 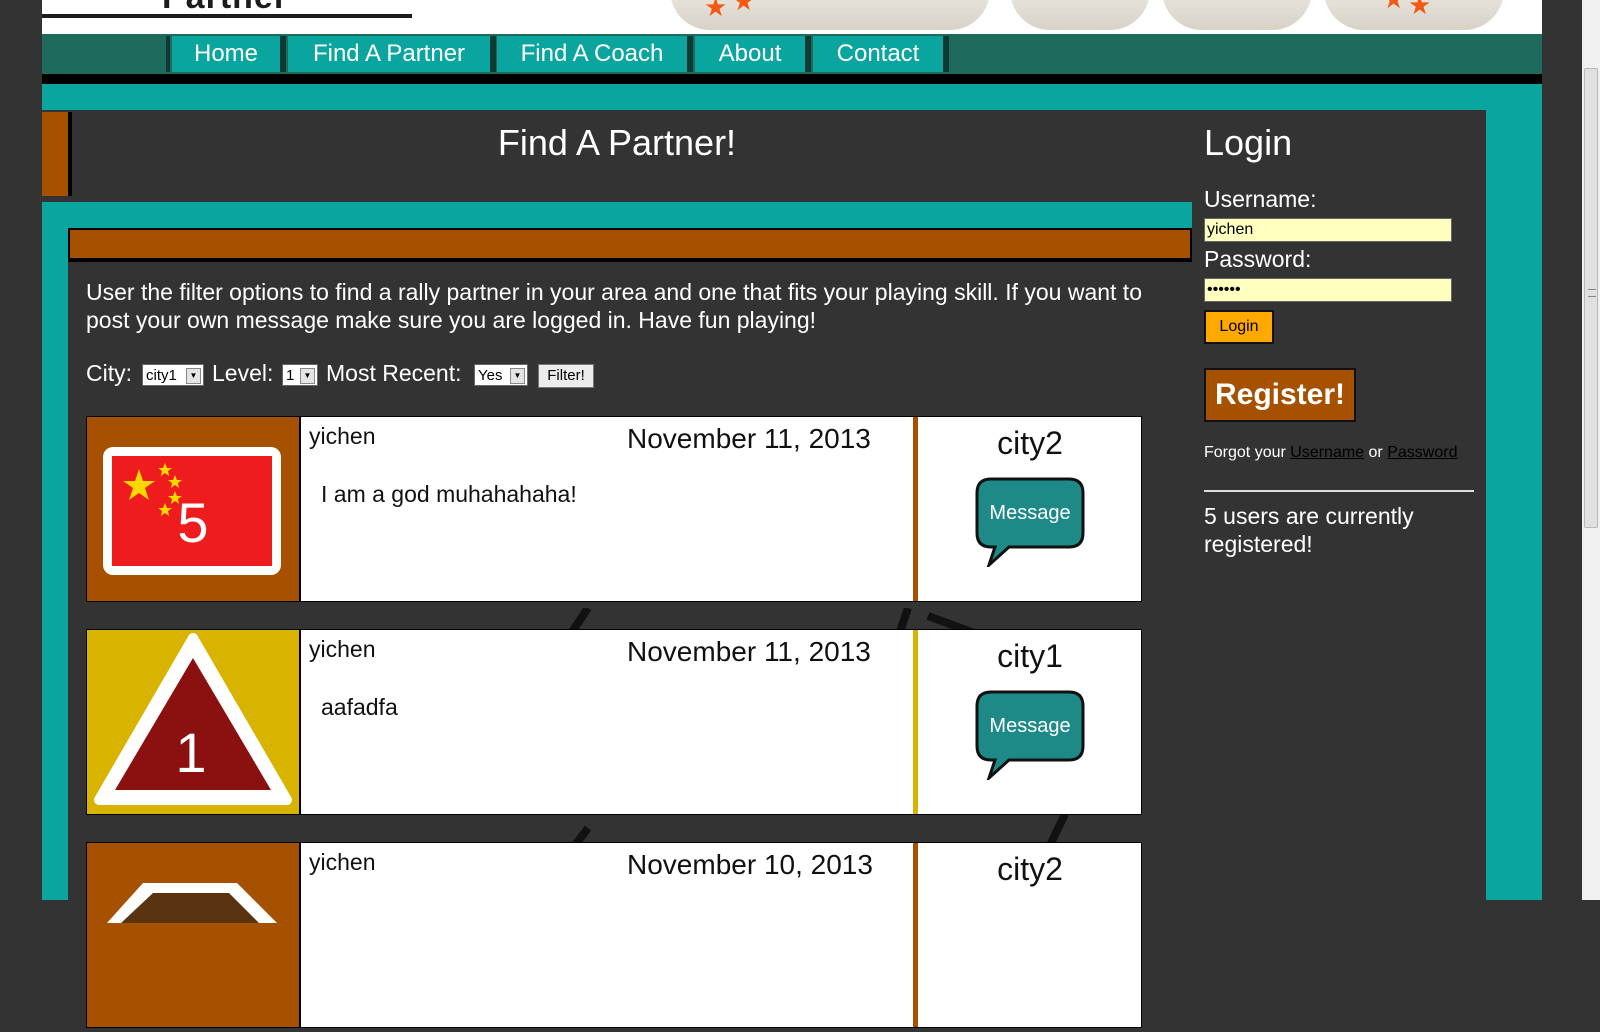 I want to click on partner-post: yichen November 10, 2013 city2, so click(x=614, y=935).